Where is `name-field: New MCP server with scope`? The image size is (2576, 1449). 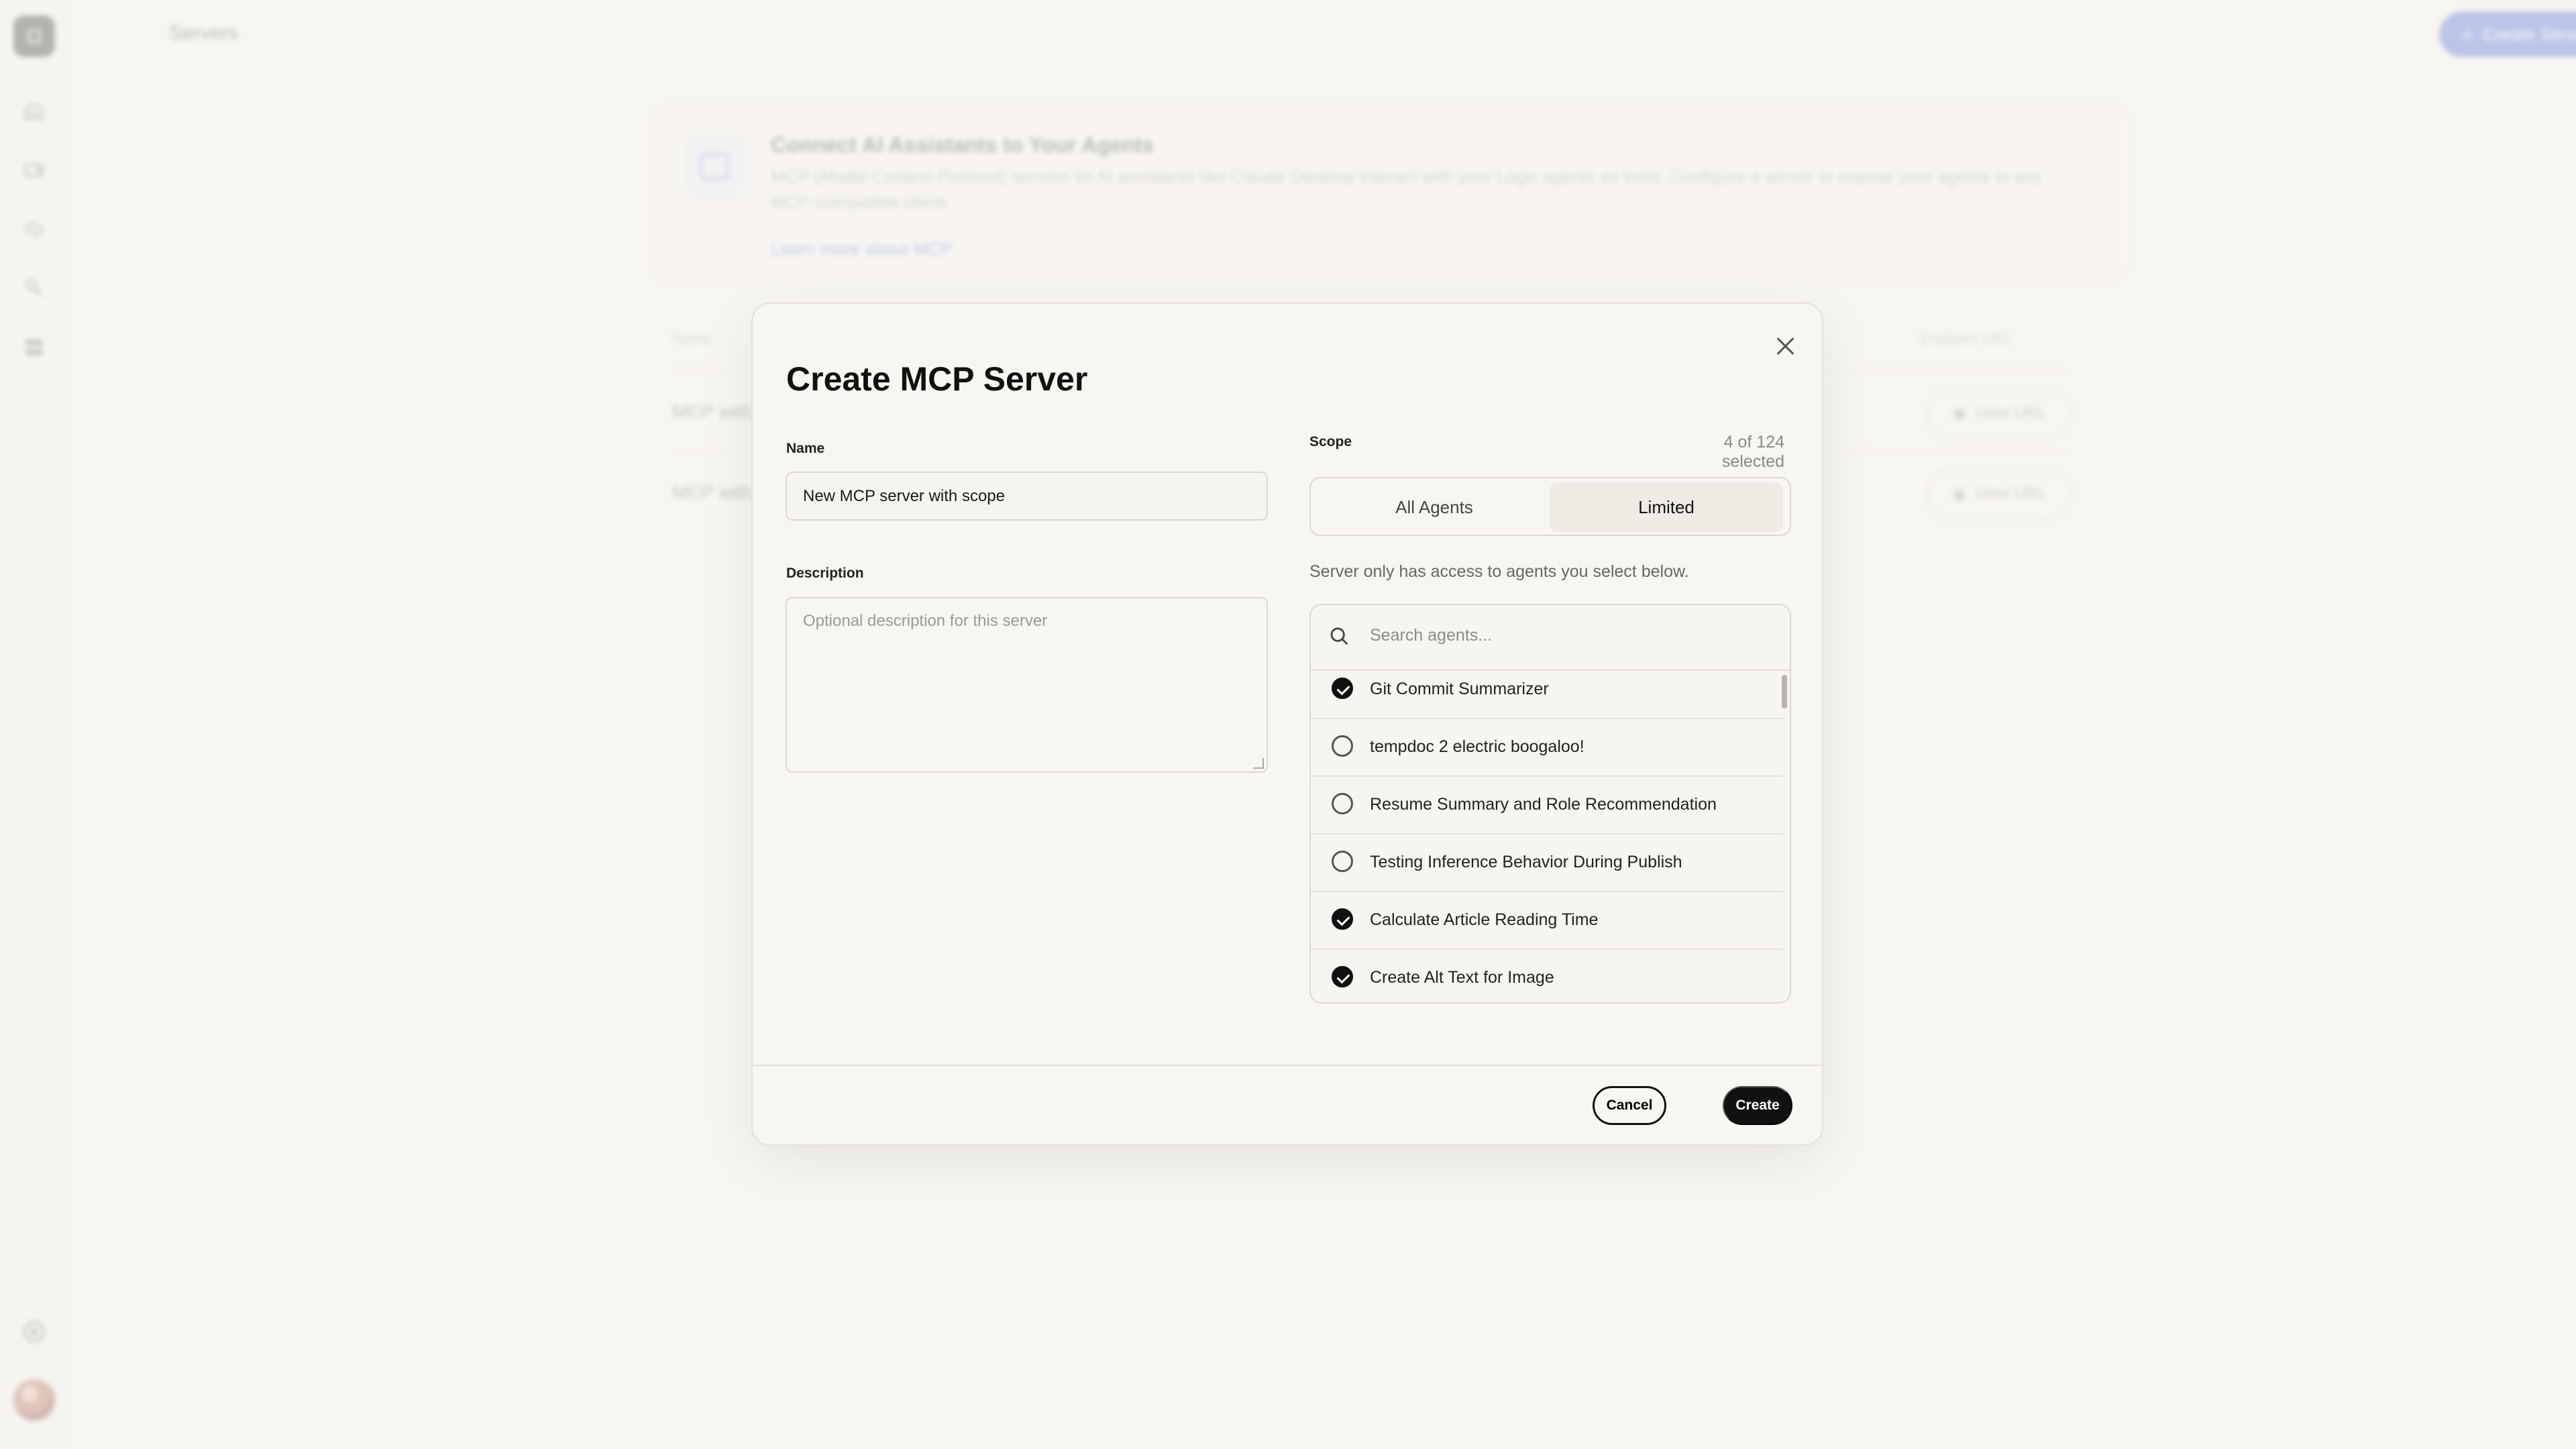 name-field: New MCP server with scope is located at coordinates (1027, 496).